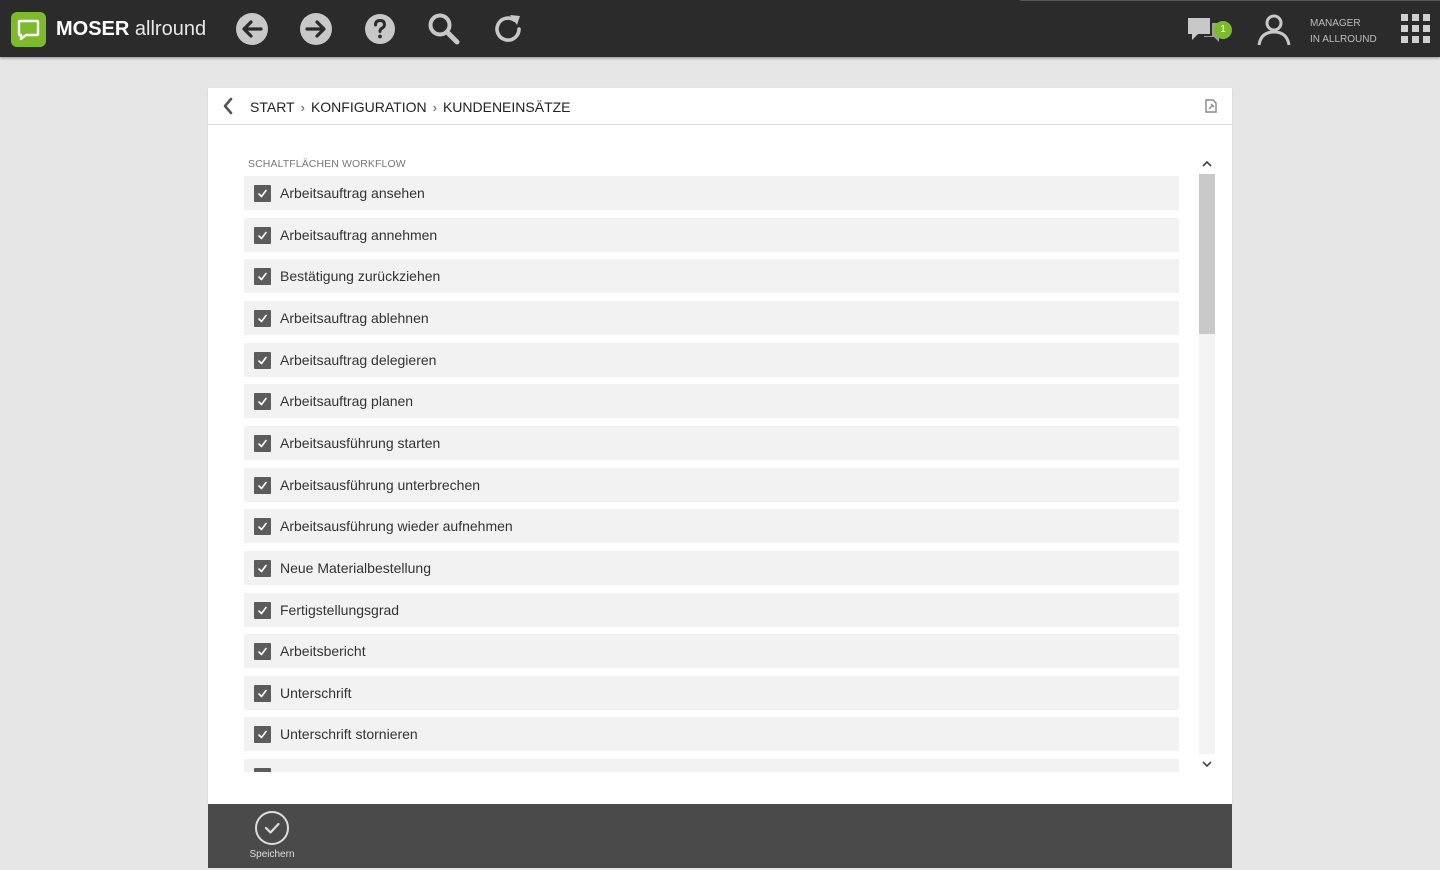  I want to click on list-item-label: Arbeitsauftrag delegieren, so click(358, 360).